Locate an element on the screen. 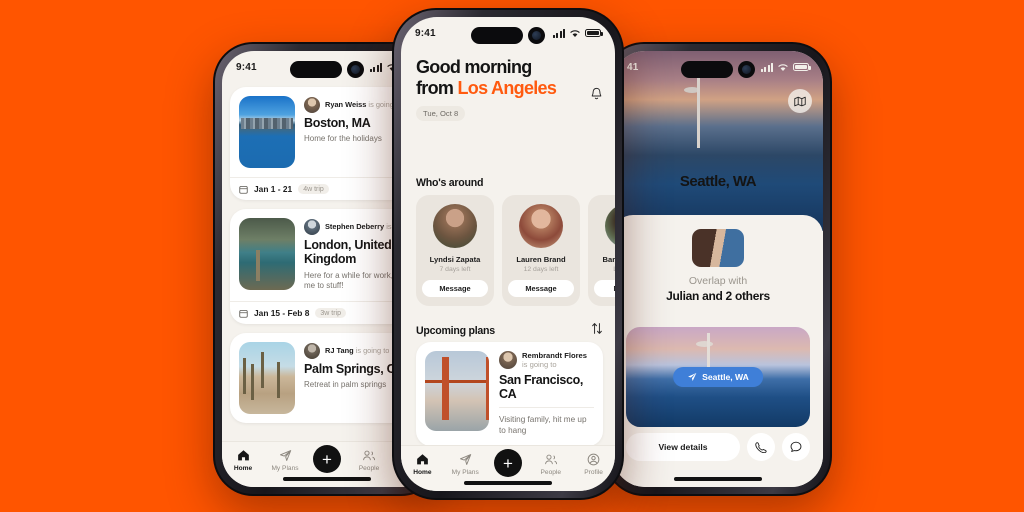 The height and width of the screenshot is (512, 1024). plan-byline: Rembrandt Flores is going to is located at coordinates (546, 360).